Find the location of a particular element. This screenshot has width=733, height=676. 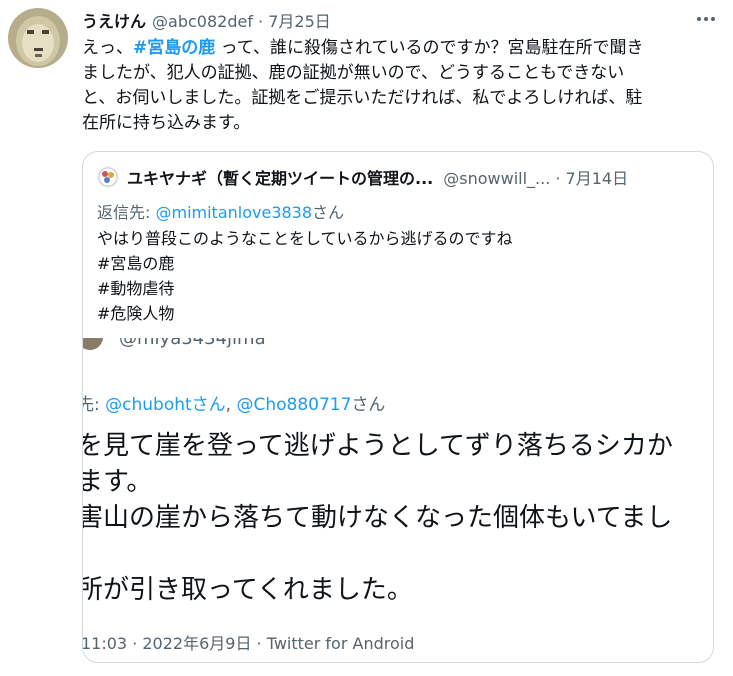

screenshot-handle: @miya3434jima is located at coordinates (192, 343).